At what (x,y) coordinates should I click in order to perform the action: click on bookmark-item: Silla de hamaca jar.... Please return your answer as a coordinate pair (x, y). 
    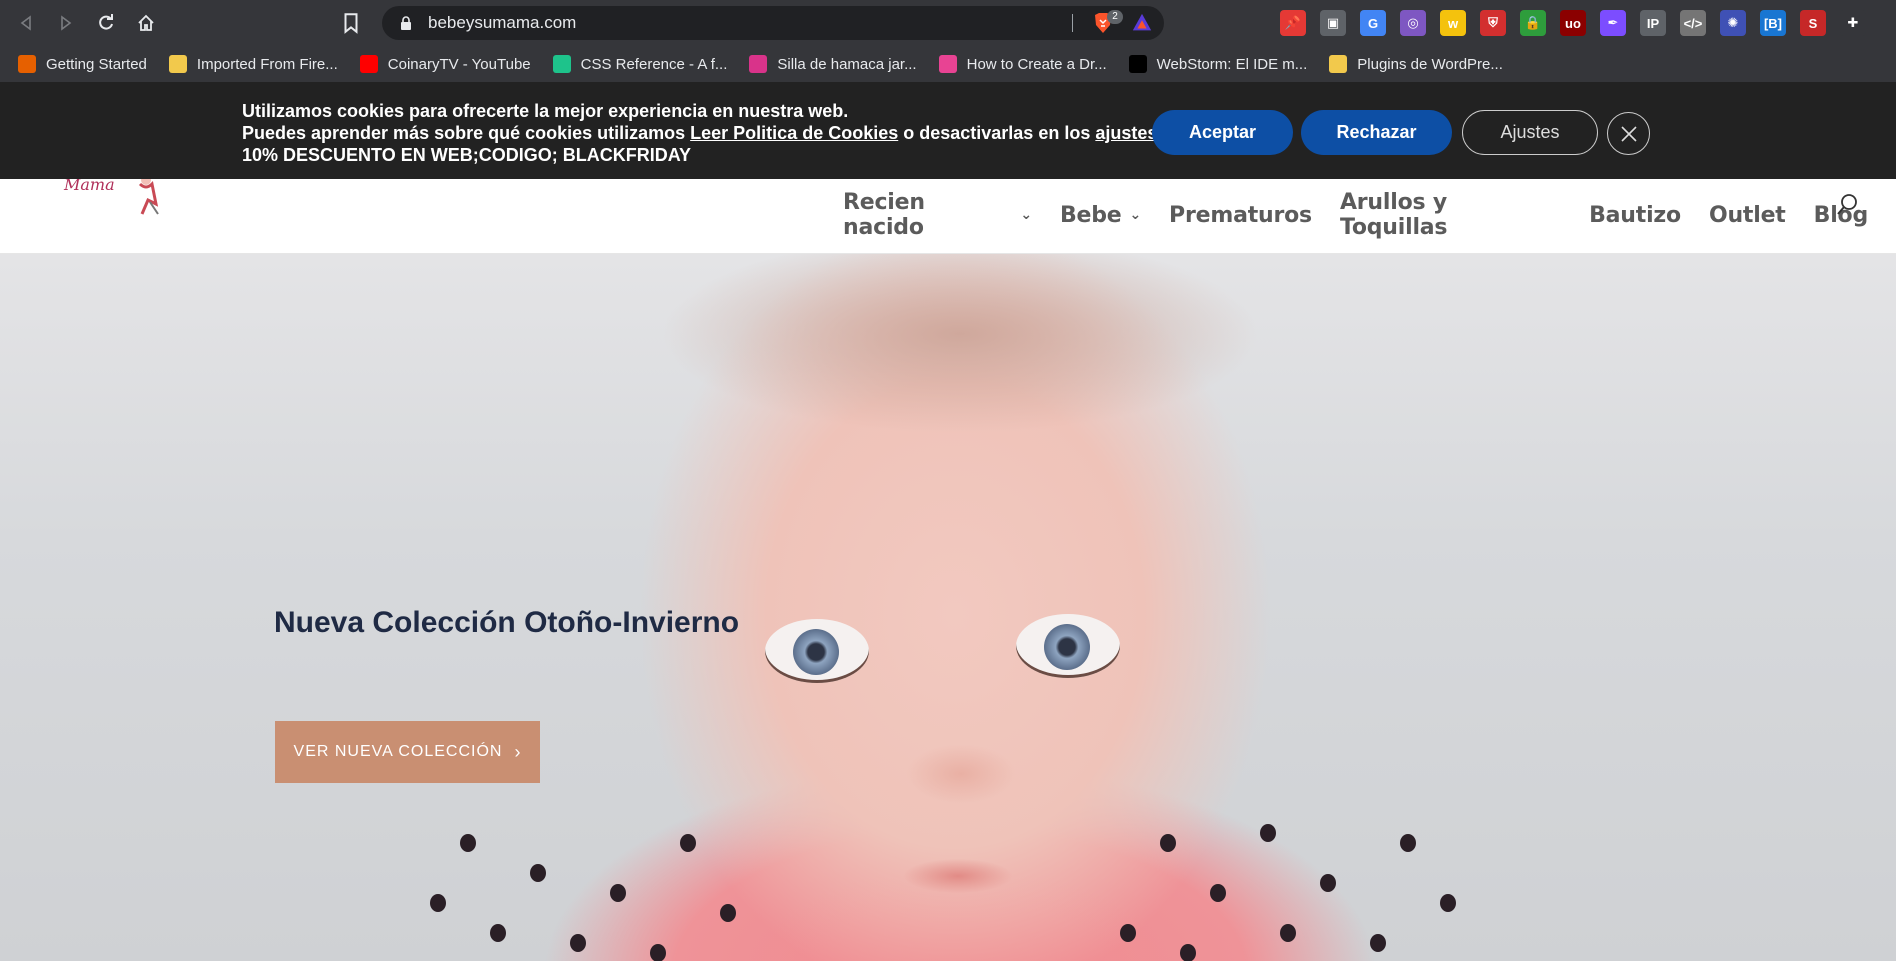
    Looking at the image, I should click on (833, 64).